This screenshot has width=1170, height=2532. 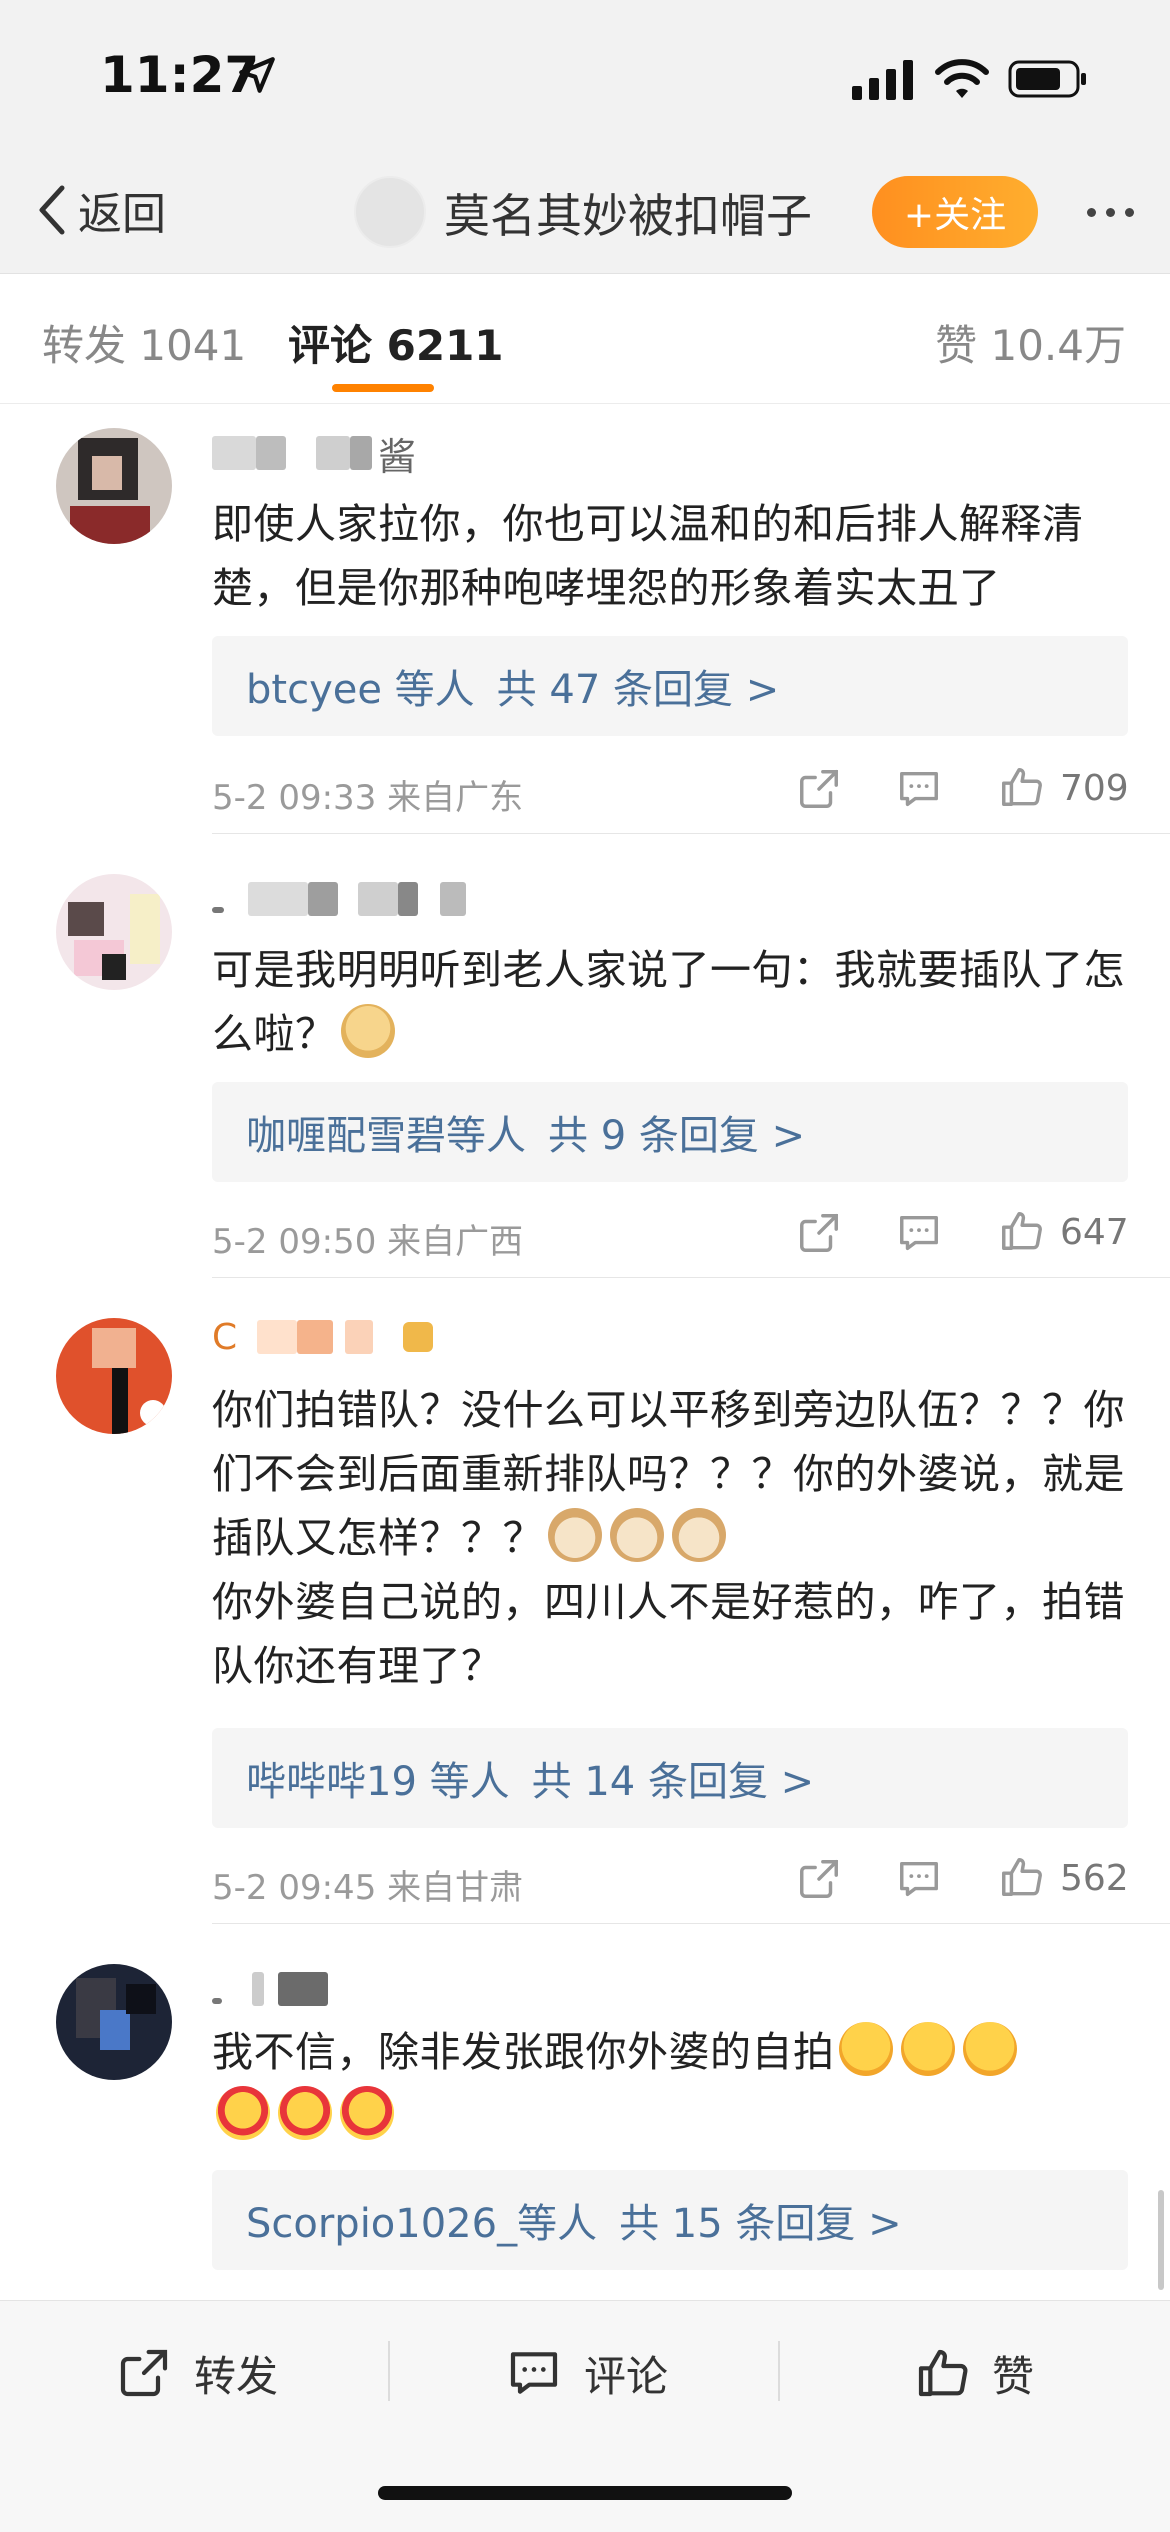 I want to click on wifi-icon, so click(x=962, y=78).